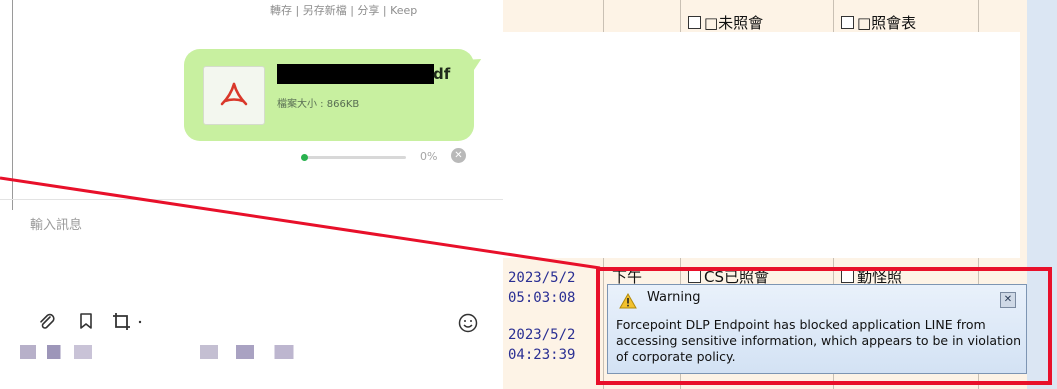 Image resolution: width=1057 pixels, height=389 pixels. Describe the element at coordinates (674, 297) in the screenshot. I see `warning-title: Warning` at that location.